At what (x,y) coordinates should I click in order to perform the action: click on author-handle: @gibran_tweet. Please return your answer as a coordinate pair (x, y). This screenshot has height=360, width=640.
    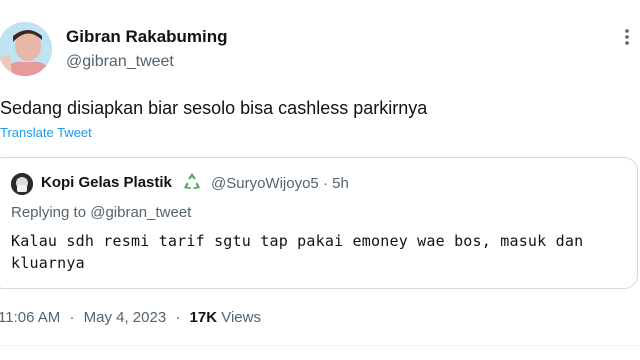
    Looking at the image, I should click on (120, 62).